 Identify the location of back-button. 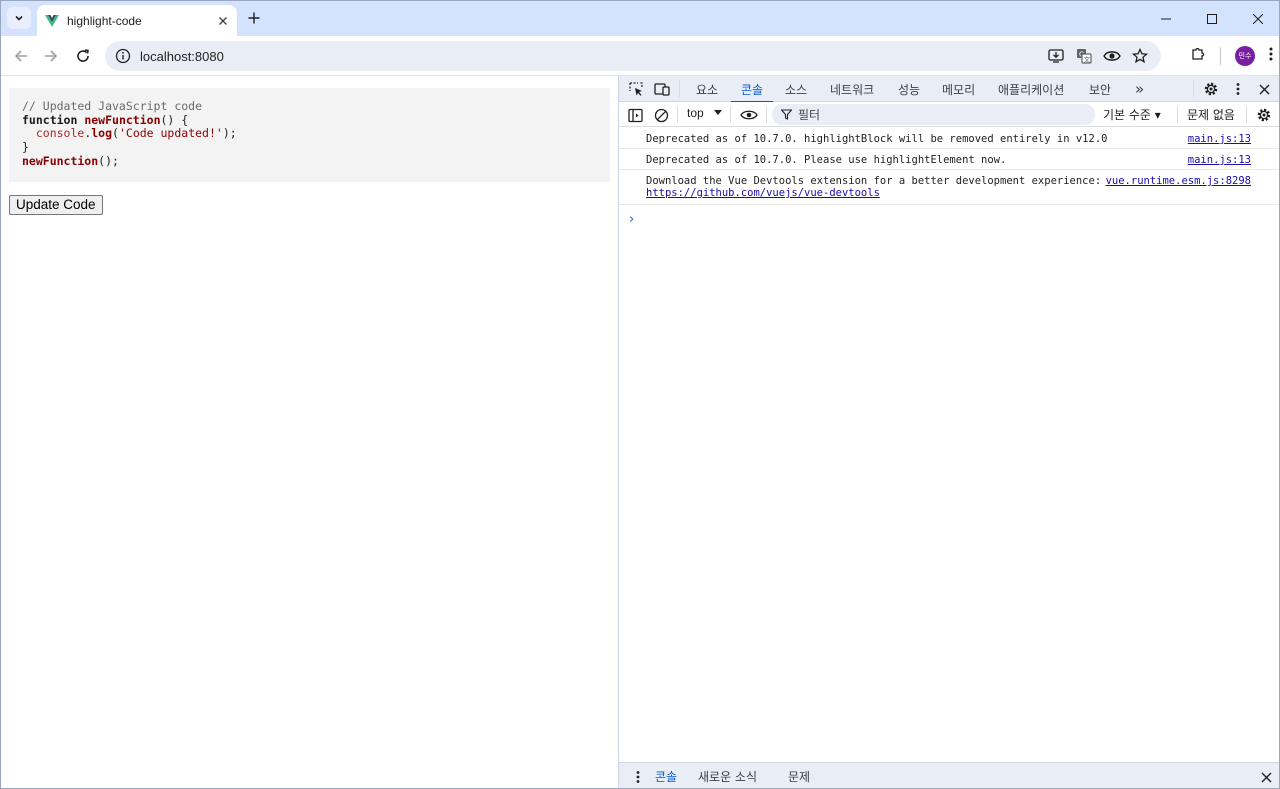
(21, 56).